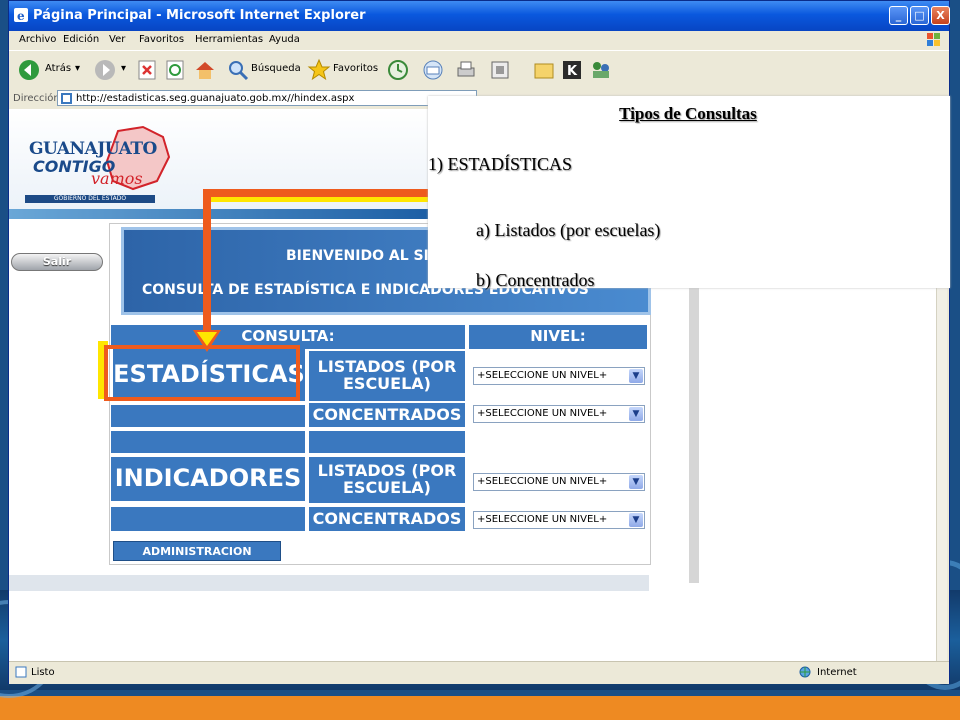 Image resolution: width=960 pixels, height=720 pixels. What do you see at coordinates (500, 70) in the screenshot?
I see `edit-icon` at bounding box center [500, 70].